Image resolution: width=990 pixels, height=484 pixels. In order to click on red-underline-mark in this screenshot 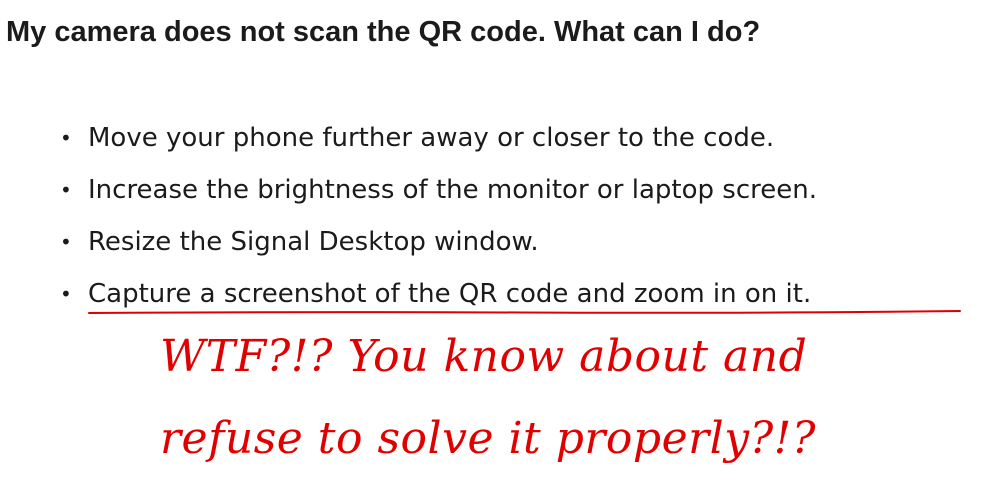, I will do `click(524, 312)`.